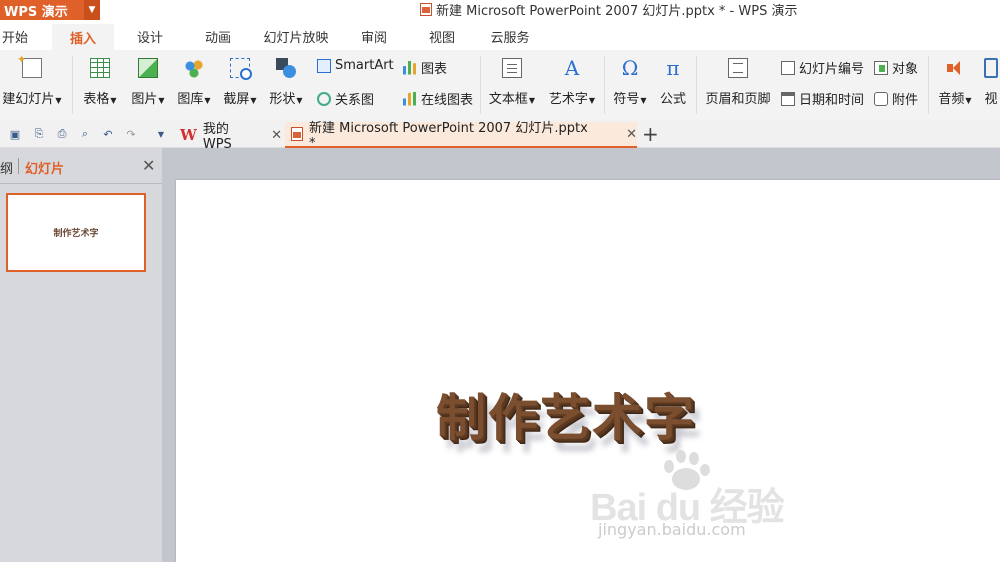 The image size is (1000, 562). Describe the element at coordinates (18, 166) in the screenshot. I see `panel-tab-divider` at that location.